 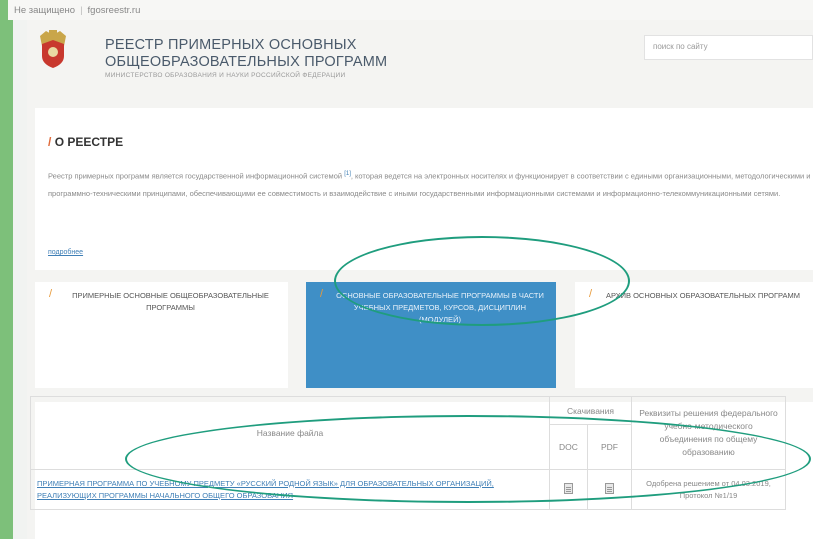 I want to click on more-link: подробнее, so click(x=65, y=252).